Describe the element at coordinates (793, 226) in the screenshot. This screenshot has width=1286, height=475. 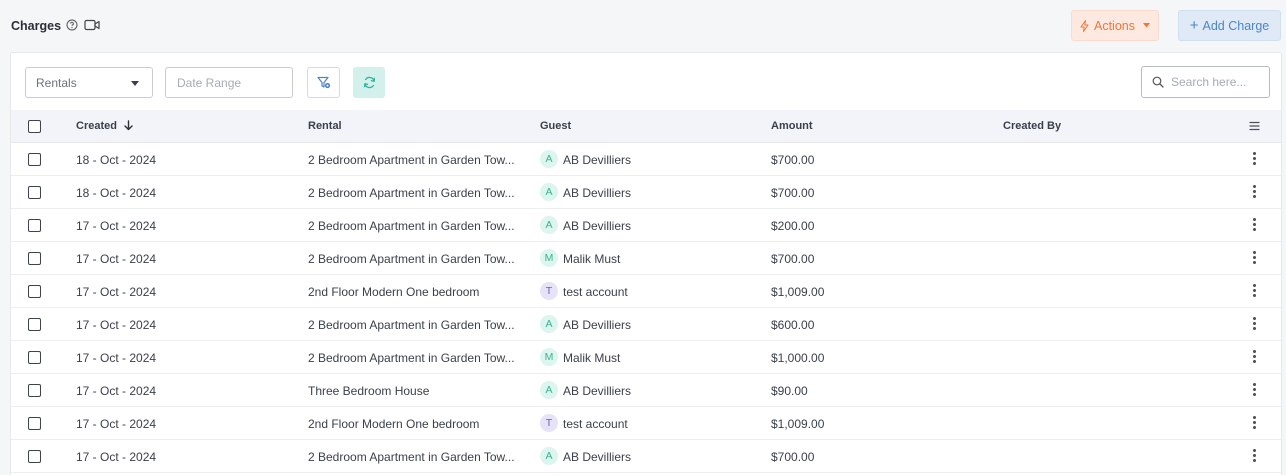
I see `cell-amount: $200.00` at that location.